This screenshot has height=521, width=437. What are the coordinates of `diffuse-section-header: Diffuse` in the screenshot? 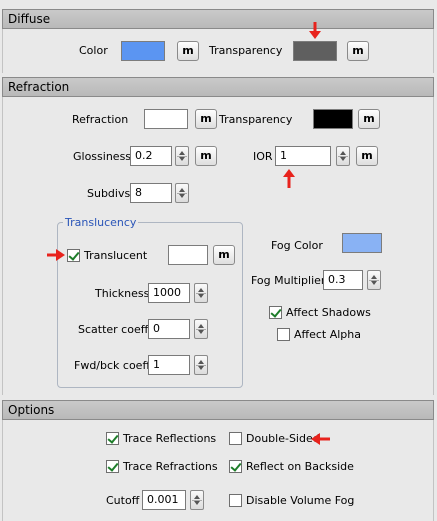 It's located at (218, 19).